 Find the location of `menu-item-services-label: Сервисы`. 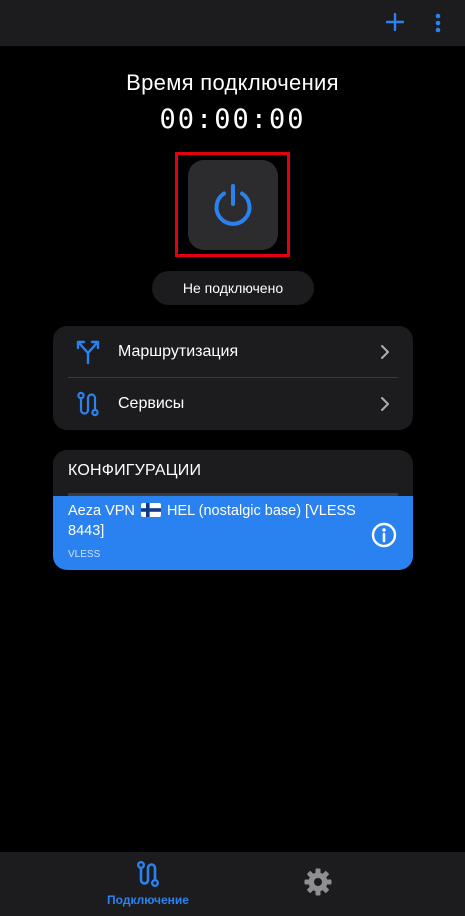

menu-item-services-label: Сервисы is located at coordinates (151, 403).